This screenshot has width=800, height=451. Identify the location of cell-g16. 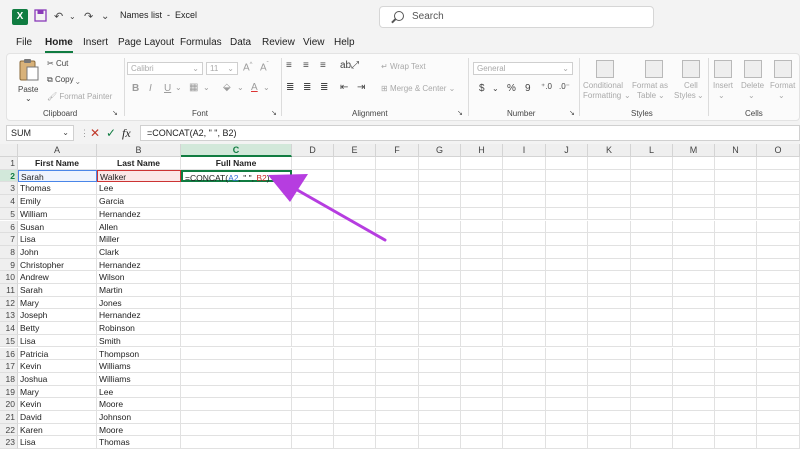
(440, 354).